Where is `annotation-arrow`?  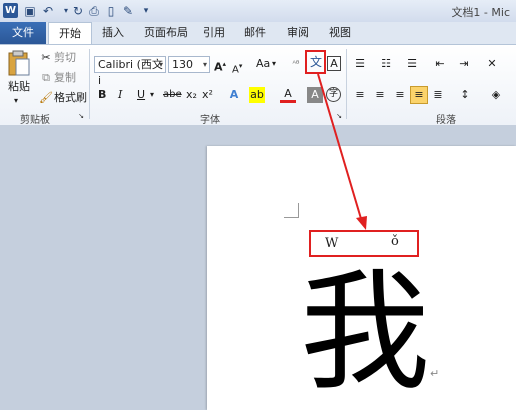
annotation-arrow is located at coordinates (342, 151).